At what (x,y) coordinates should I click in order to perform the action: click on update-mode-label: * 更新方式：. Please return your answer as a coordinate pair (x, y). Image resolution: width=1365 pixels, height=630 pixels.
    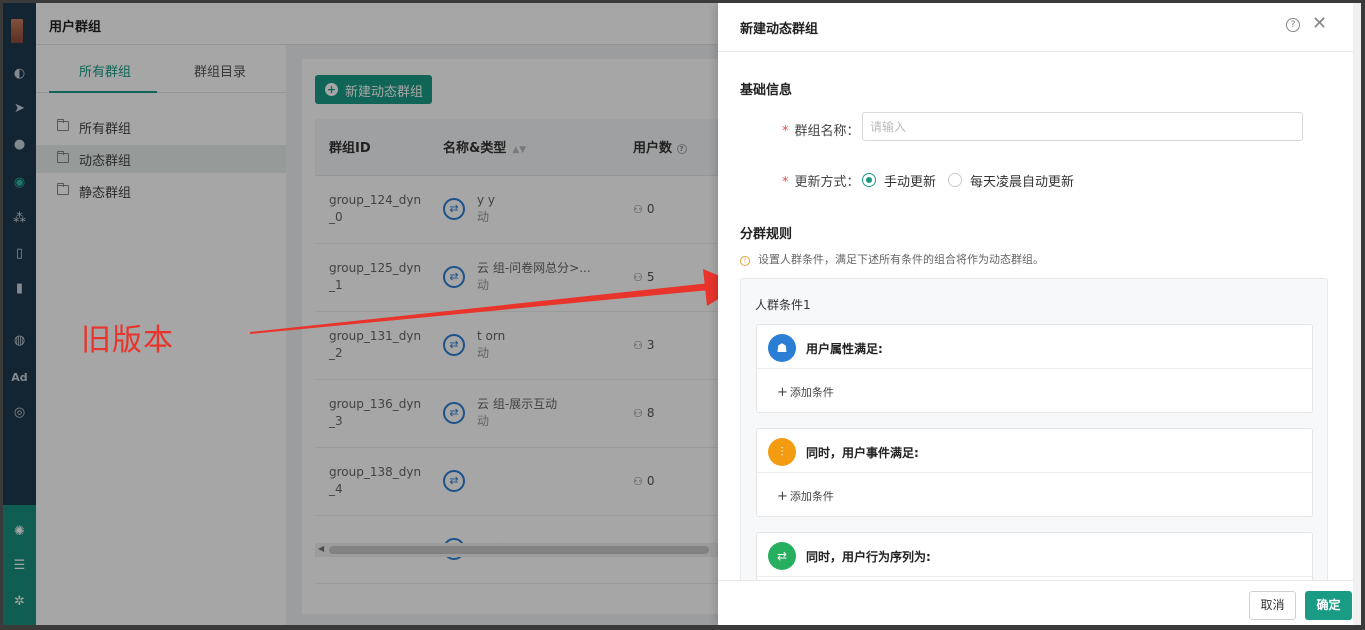
    Looking at the image, I should click on (821, 182).